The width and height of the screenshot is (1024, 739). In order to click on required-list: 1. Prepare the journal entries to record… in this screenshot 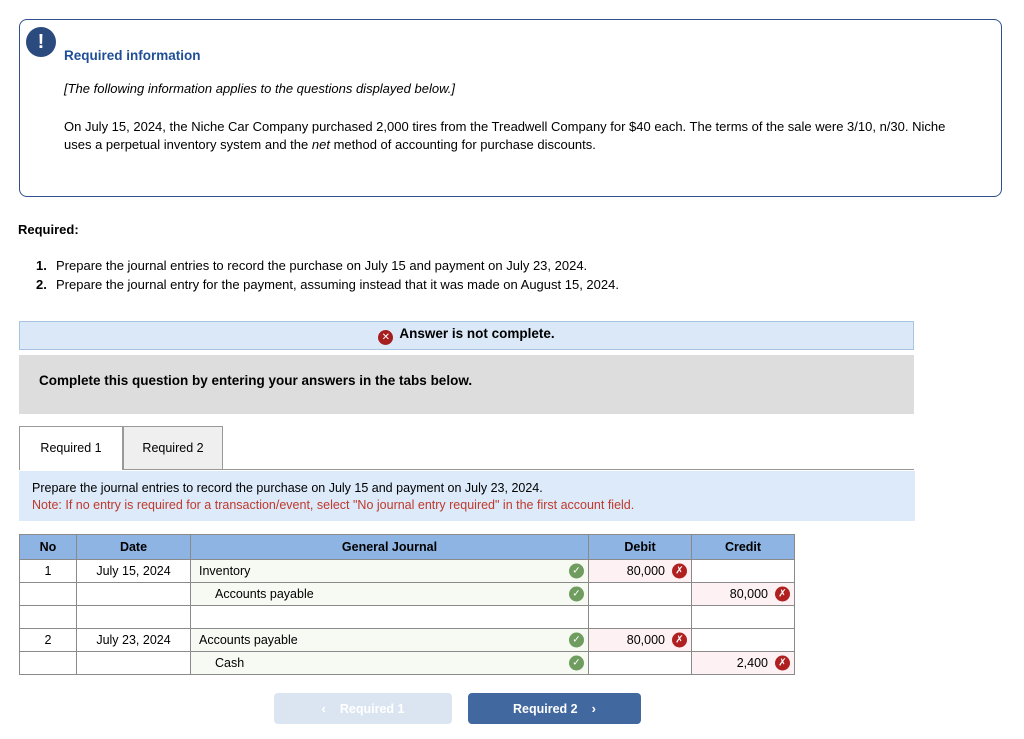, I will do `click(318, 275)`.